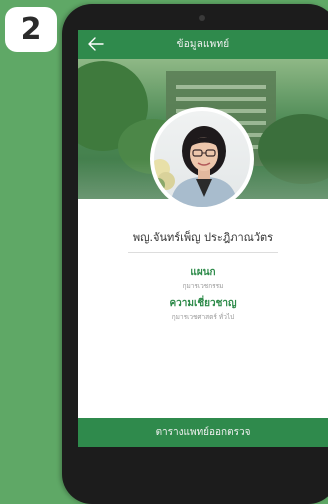  I want to click on doctor-avatar, so click(202, 159).